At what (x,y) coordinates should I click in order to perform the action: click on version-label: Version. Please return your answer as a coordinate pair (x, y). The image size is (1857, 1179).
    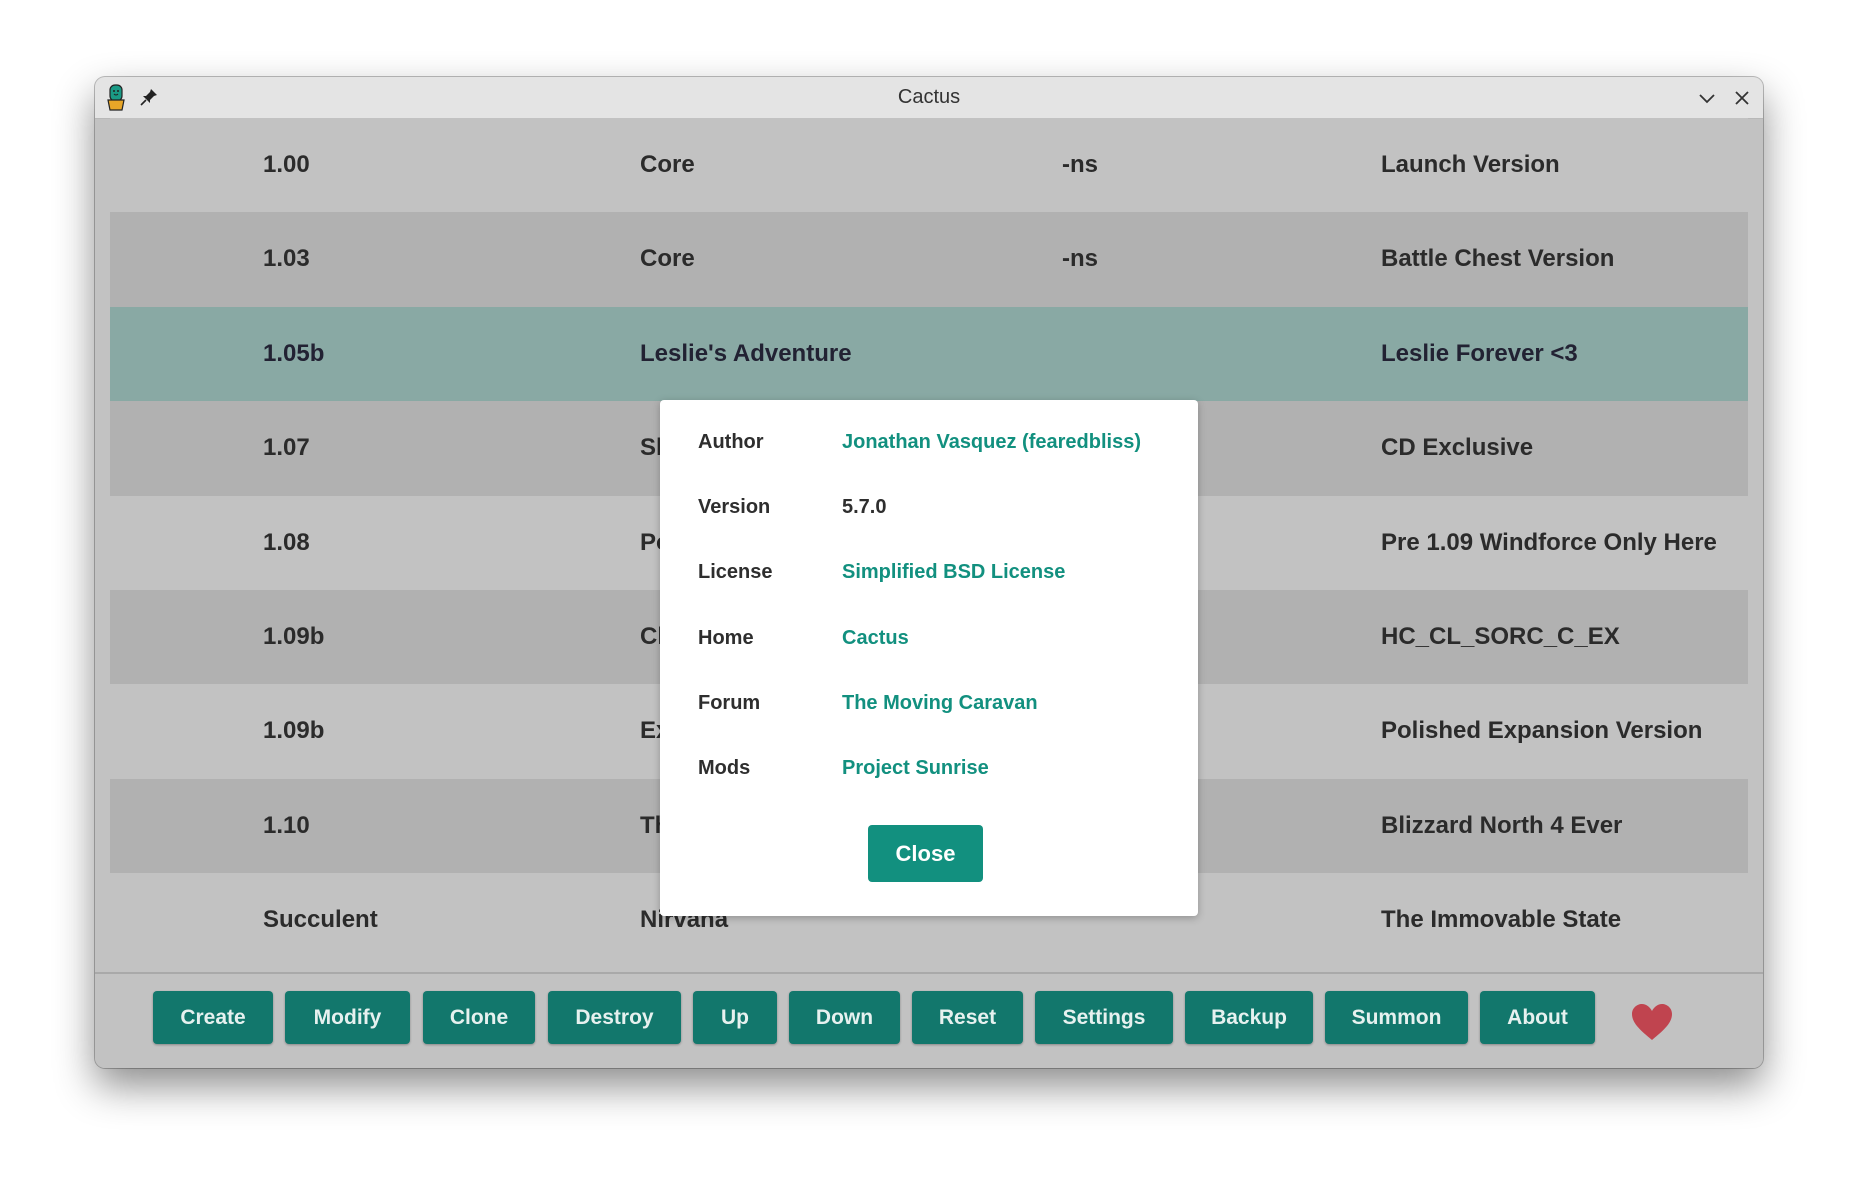
    Looking at the image, I should click on (734, 507).